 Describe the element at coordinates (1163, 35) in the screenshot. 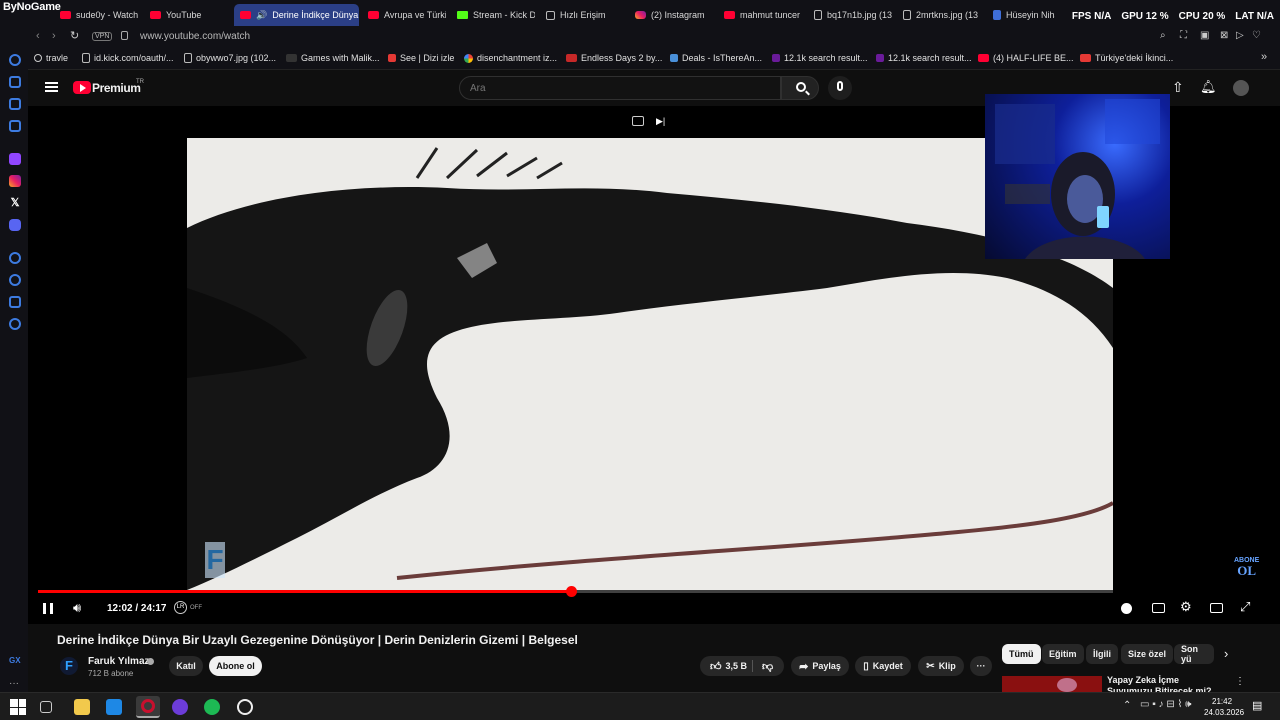

I see `search-icon: ⌕` at that location.